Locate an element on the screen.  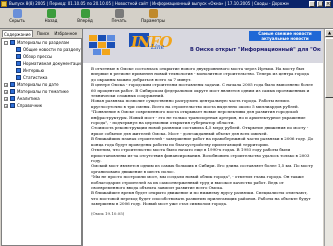
tree-item-label: Аналитика is located at coordinates (28, 98).